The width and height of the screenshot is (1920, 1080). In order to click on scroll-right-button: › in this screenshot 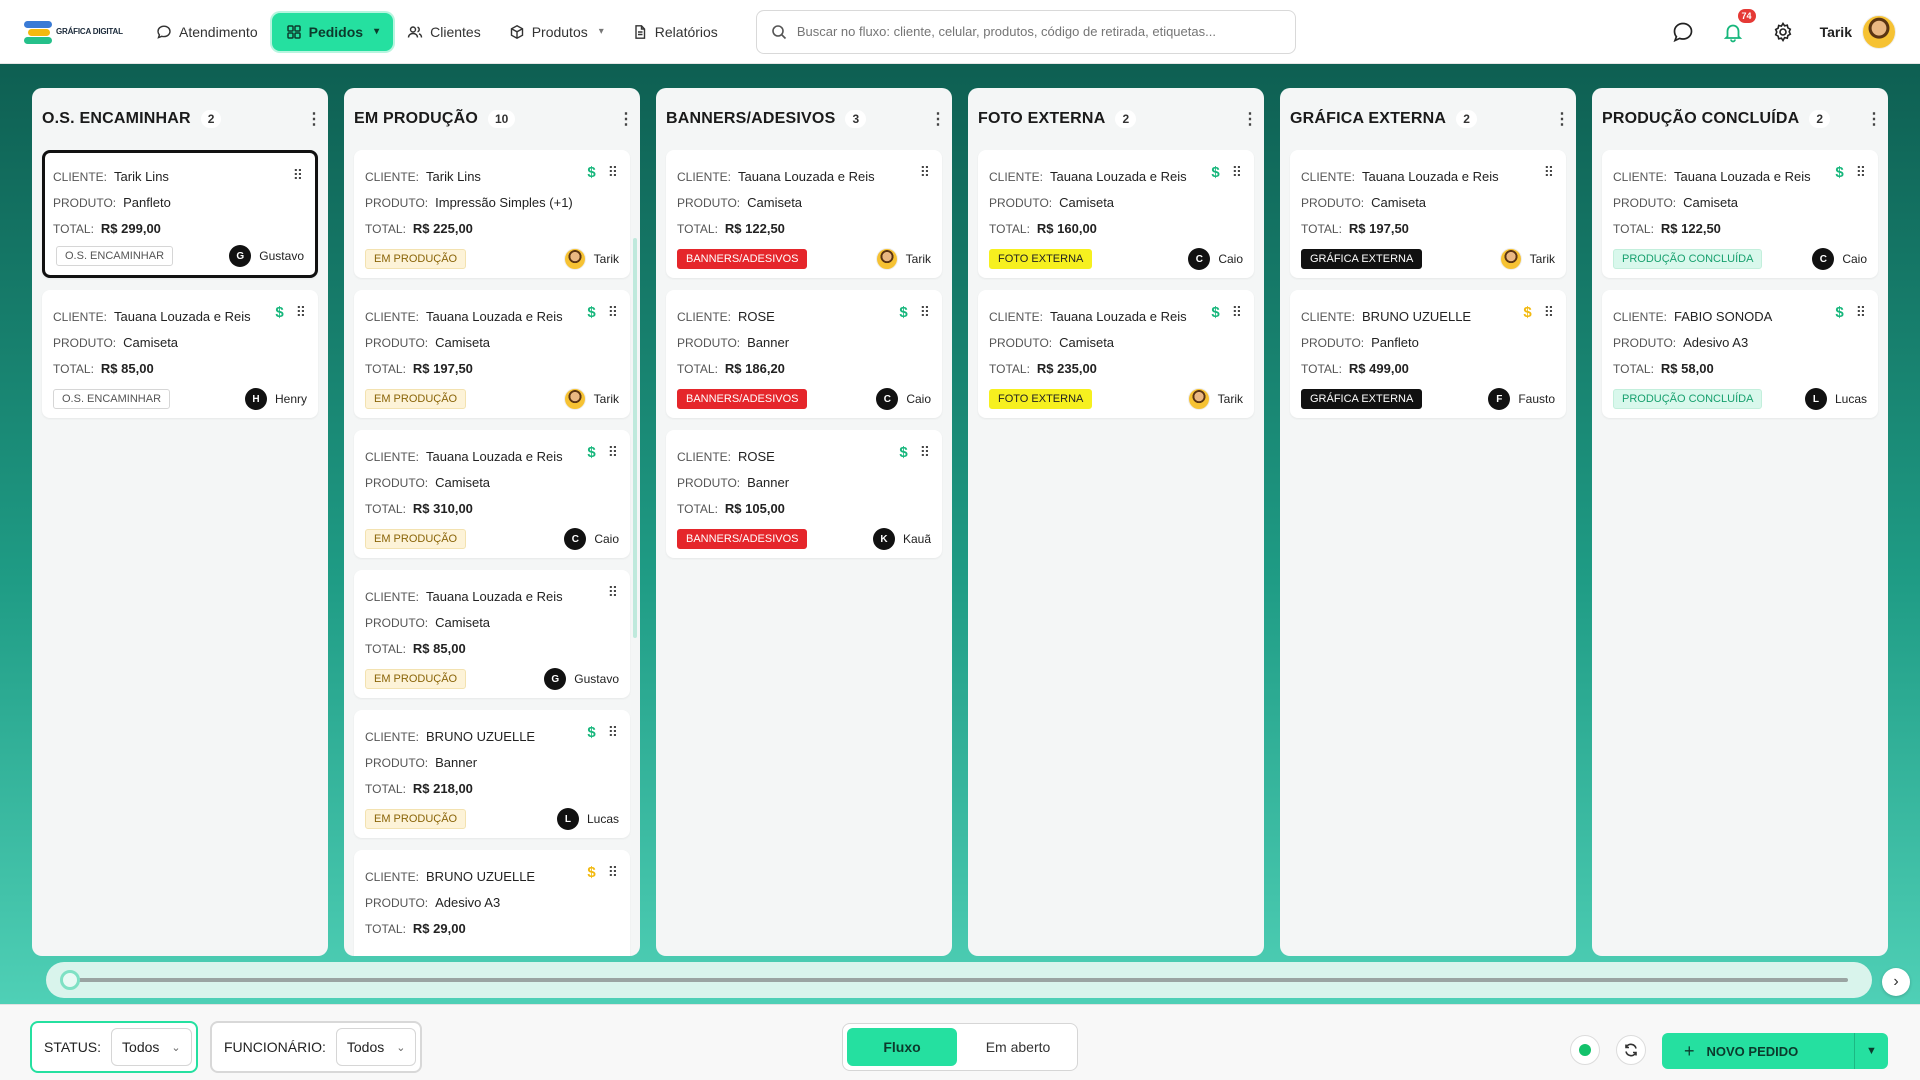, I will do `click(1896, 982)`.